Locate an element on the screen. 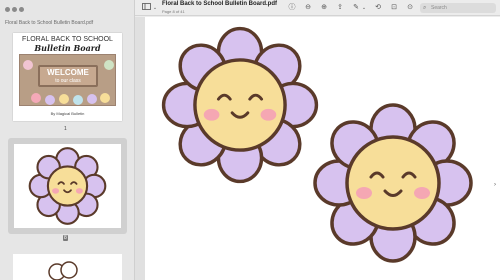 The image size is (500, 280). banner-credit: By Magical Bulletin is located at coordinates (67, 113).